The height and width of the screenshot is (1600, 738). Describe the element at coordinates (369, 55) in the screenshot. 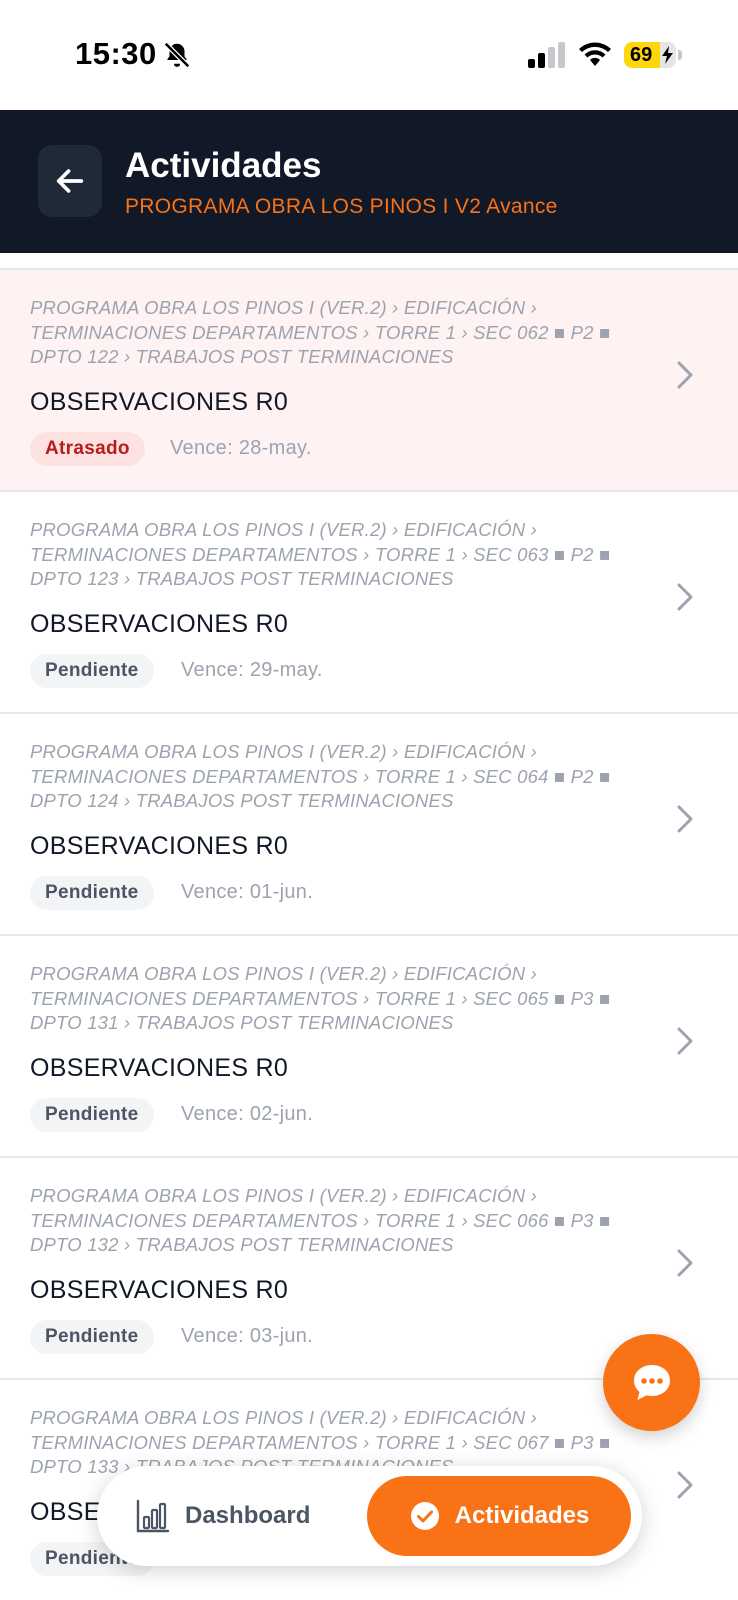

I see `status-bar: 15:30 69` at that location.